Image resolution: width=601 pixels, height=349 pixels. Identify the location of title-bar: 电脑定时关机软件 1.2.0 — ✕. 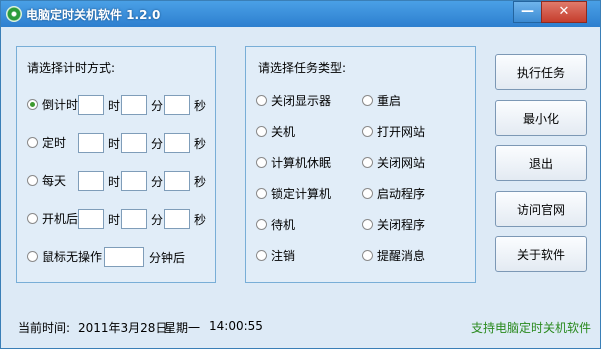
(300, 14).